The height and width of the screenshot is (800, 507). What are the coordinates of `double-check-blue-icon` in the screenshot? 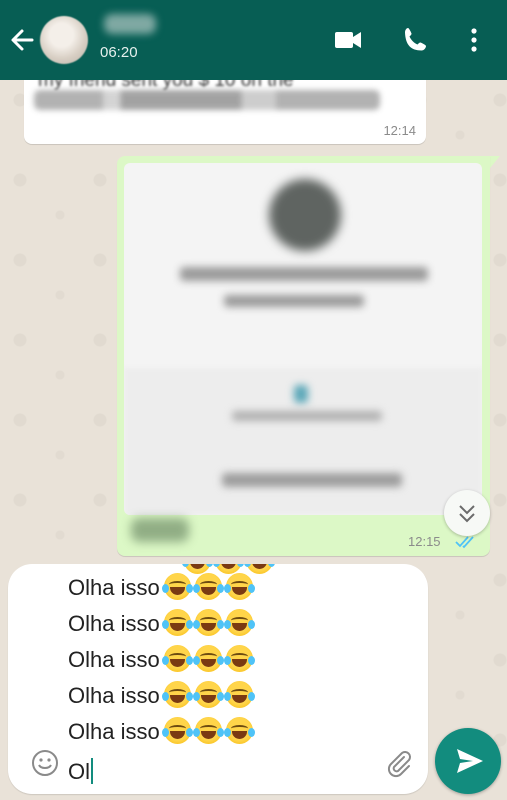 It's located at (466, 542).